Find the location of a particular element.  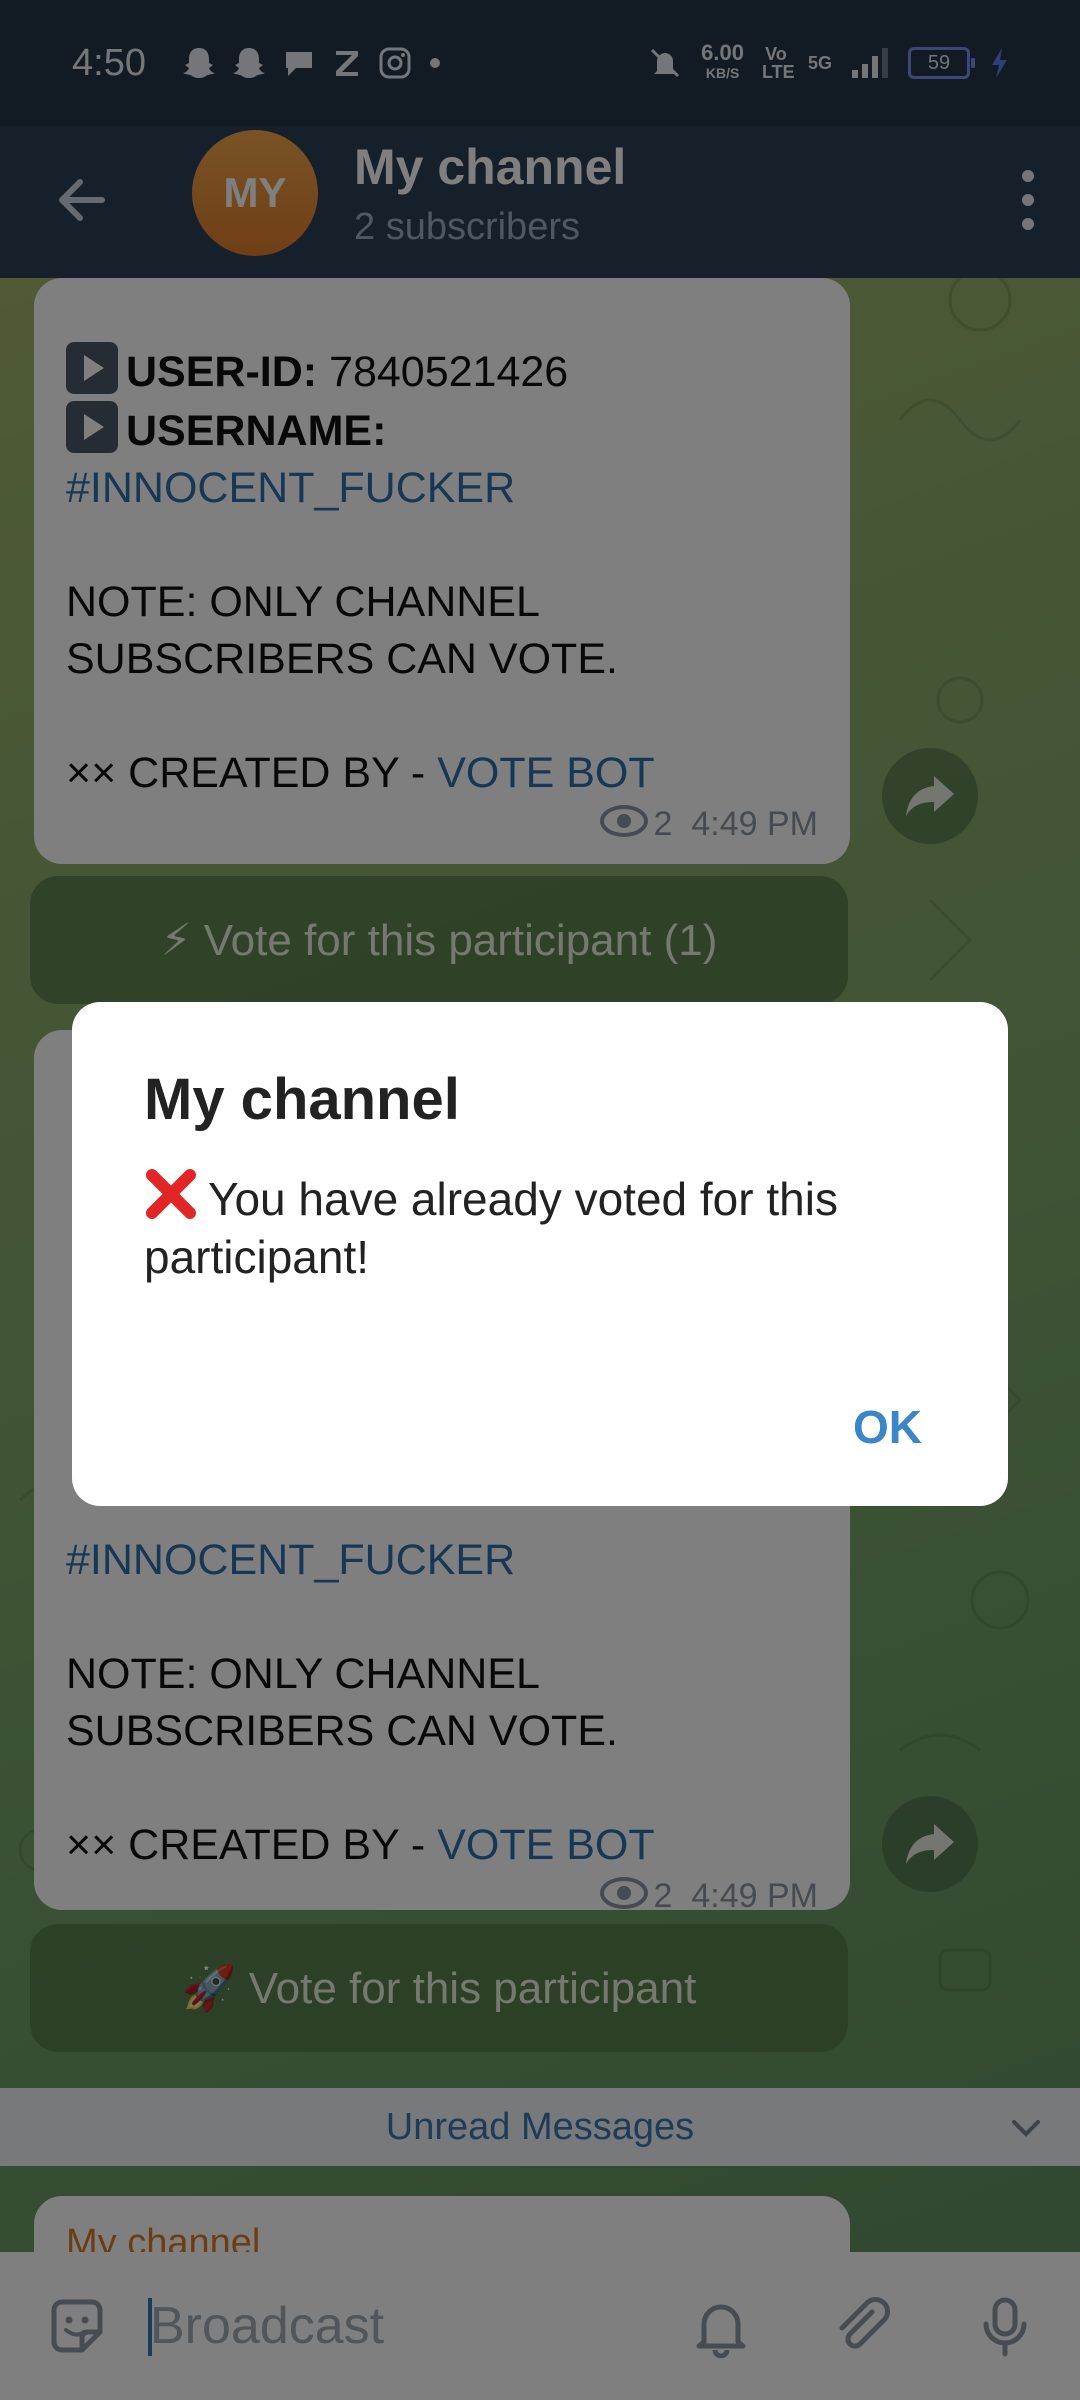

dialog-title: My channel is located at coordinates (302, 1099).